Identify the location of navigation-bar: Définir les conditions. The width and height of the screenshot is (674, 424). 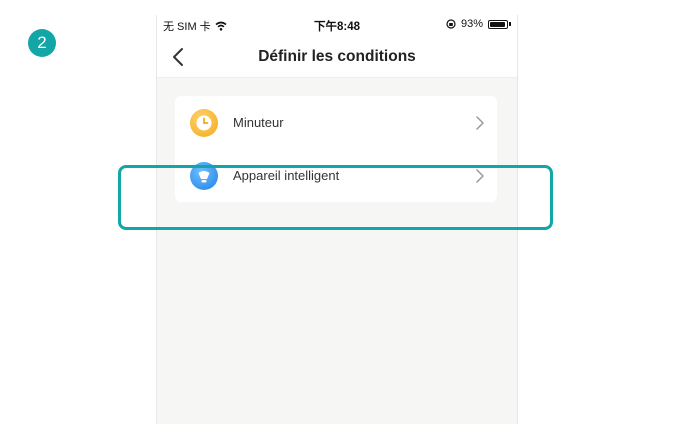
(337, 57).